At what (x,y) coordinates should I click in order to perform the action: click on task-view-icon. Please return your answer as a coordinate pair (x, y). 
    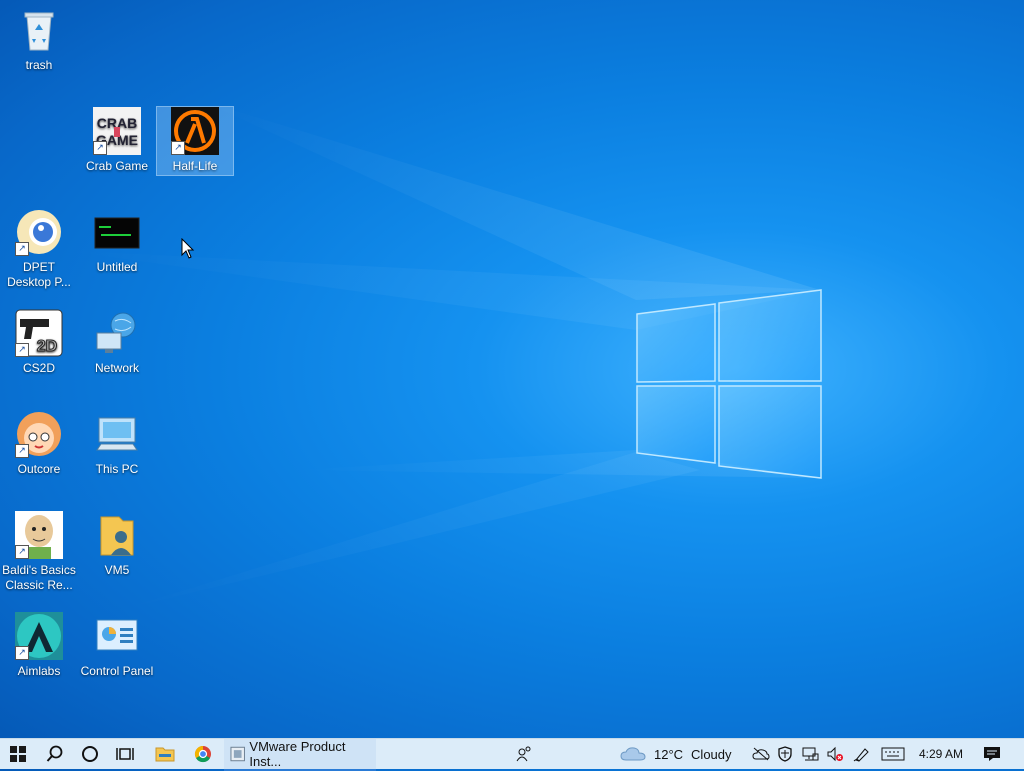
    Looking at the image, I should click on (125, 754).